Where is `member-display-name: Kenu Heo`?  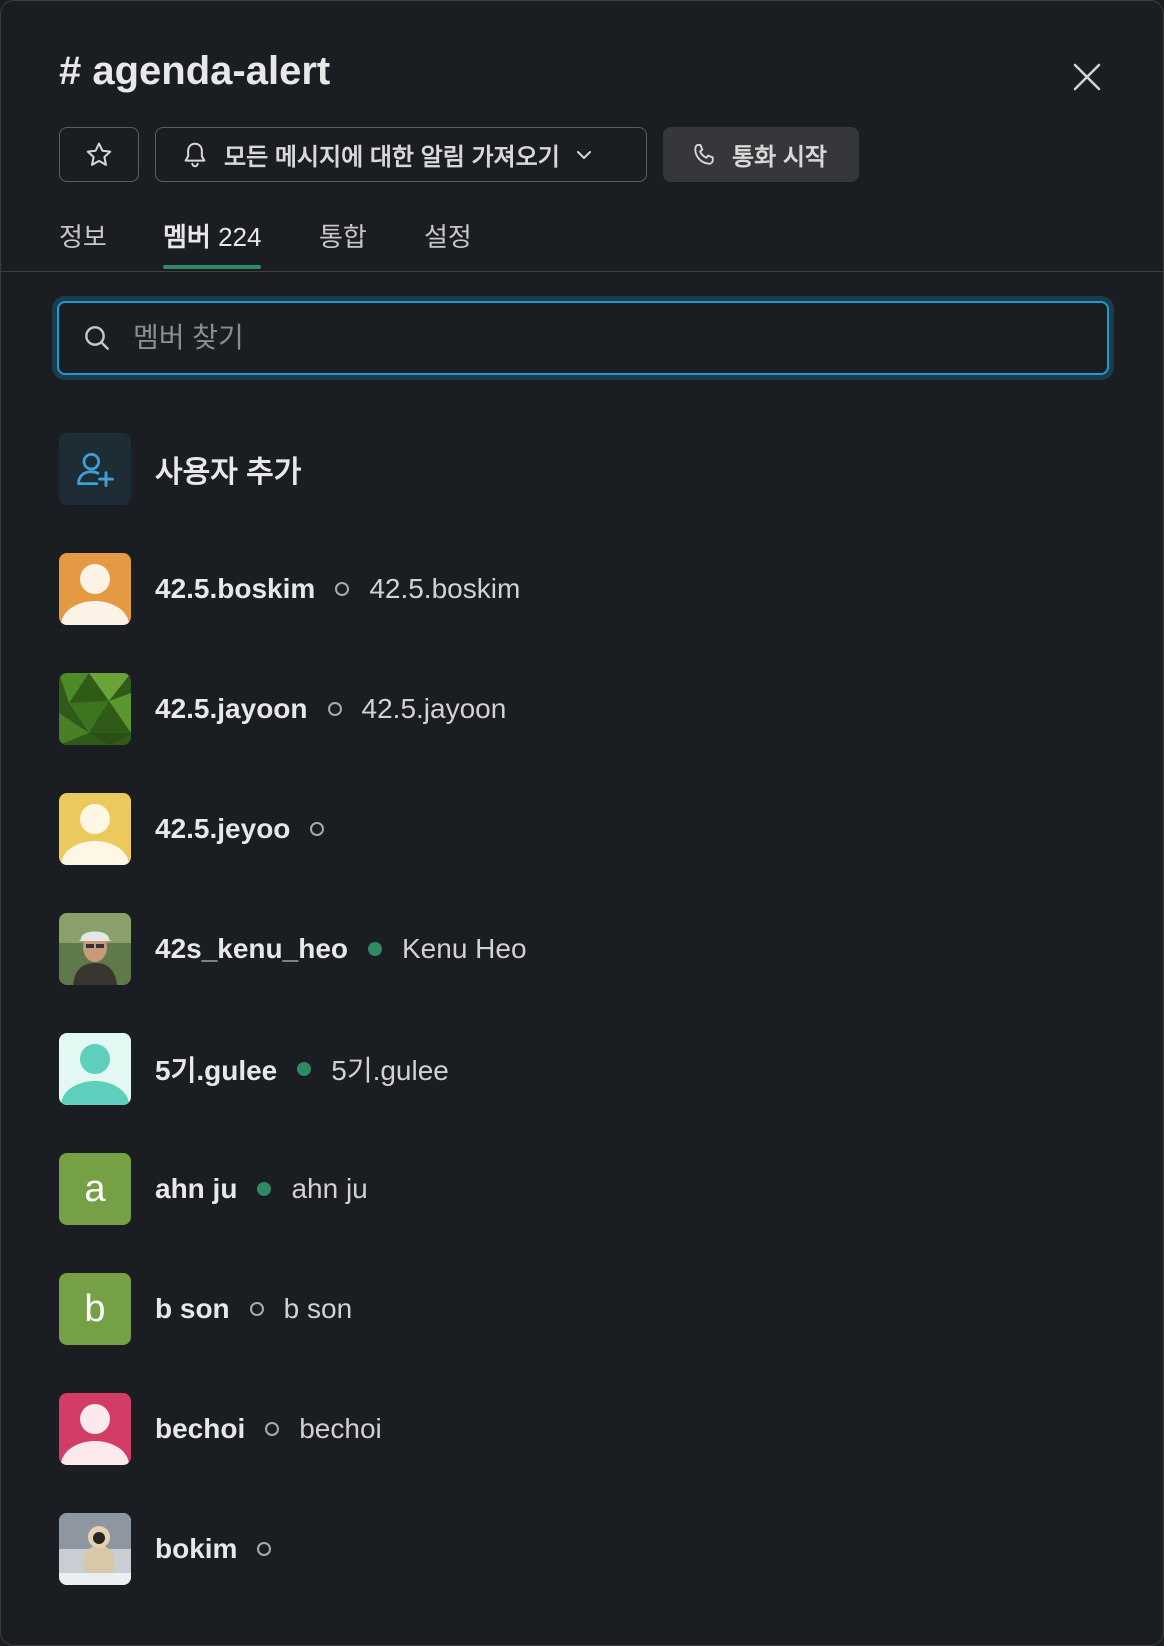
member-display-name: Kenu Heo is located at coordinates (464, 948).